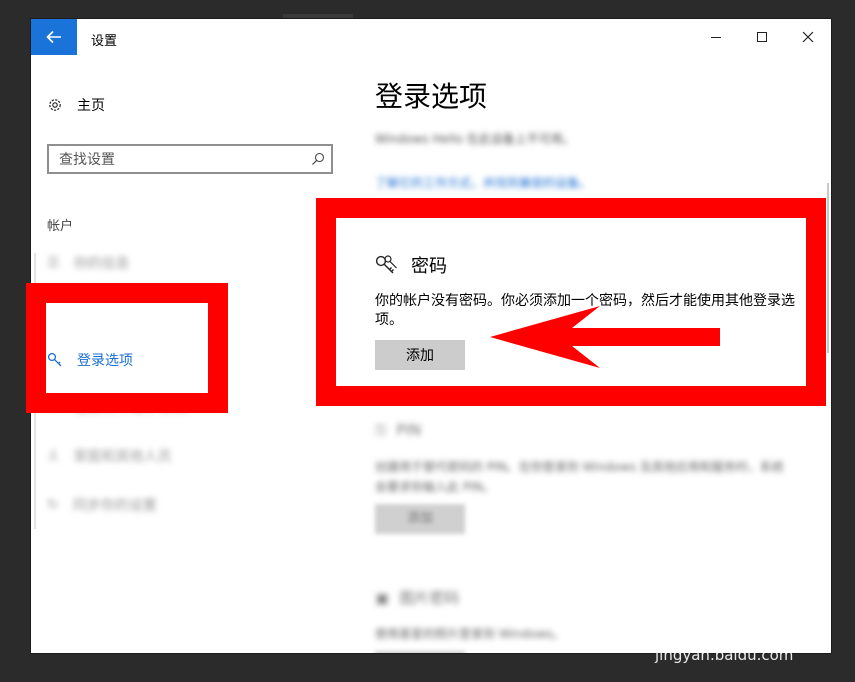 Image resolution: width=855 pixels, height=682 pixels. Describe the element at coordinates (381, 430) in the screenshot. I see `pin-icon: ⚿` at that location.